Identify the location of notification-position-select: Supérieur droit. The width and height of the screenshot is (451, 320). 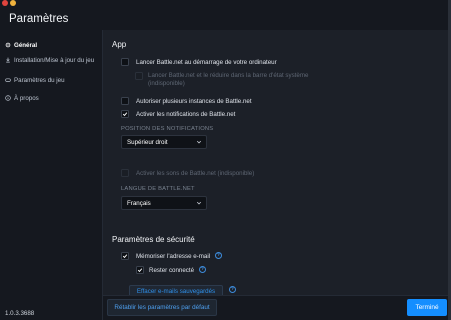
(164, 142).